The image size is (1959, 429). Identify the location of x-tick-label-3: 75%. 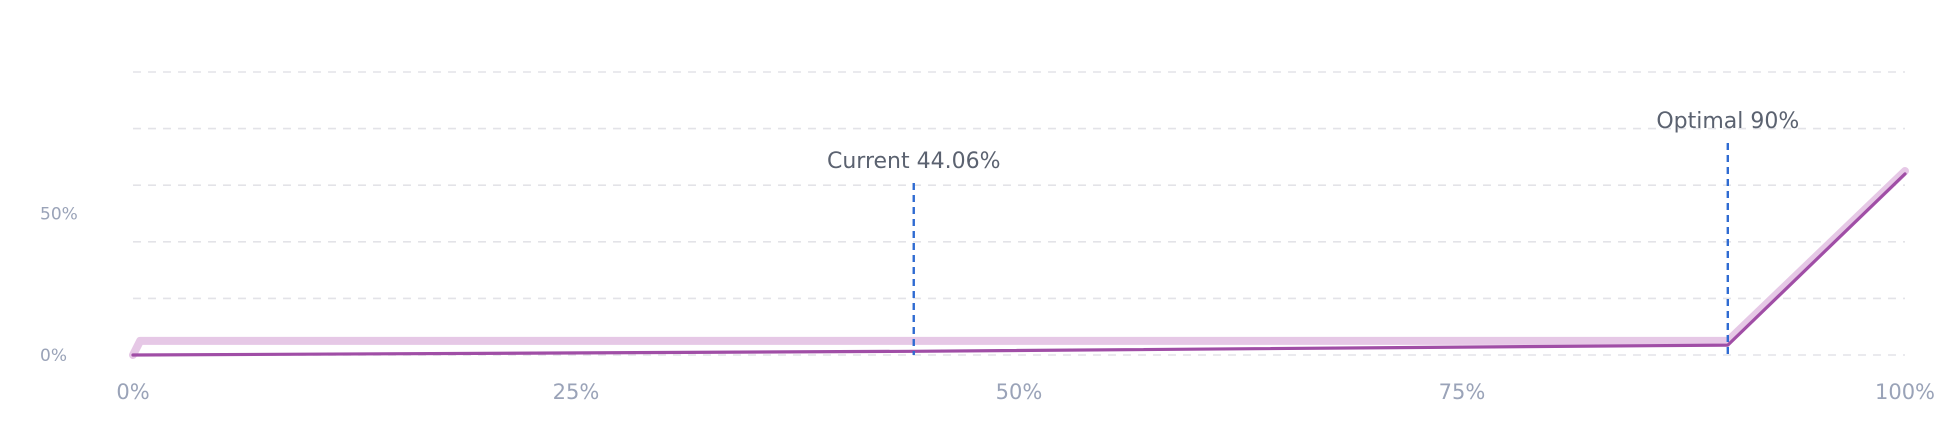
(1462, 392).